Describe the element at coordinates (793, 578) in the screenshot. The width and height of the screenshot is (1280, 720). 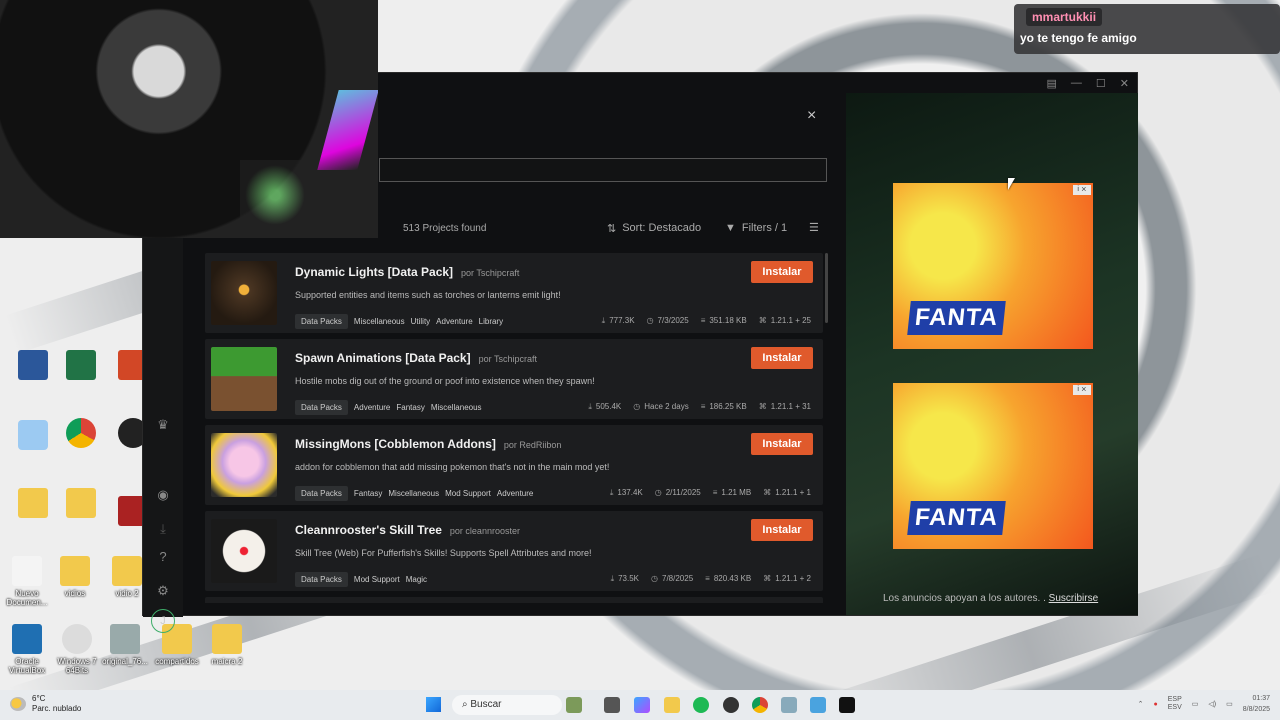
I see `game-versions: 1.21.1 + 2` at that location.